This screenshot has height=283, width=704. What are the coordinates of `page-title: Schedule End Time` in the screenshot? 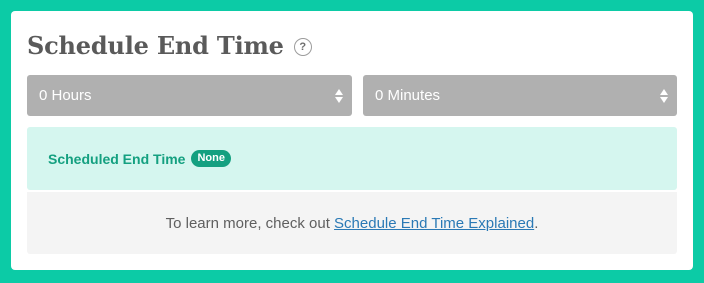 It's located at (155, 45).